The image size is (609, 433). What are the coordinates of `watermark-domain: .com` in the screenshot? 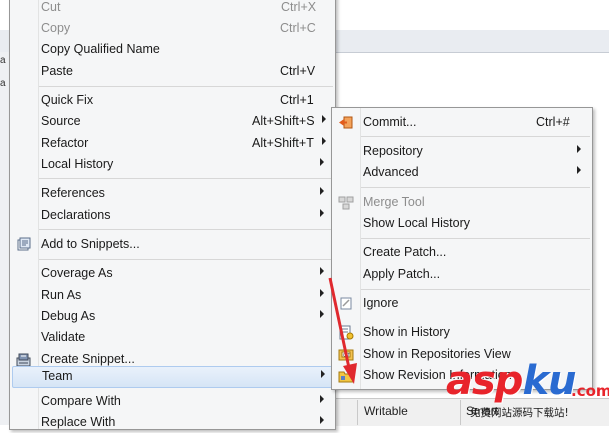 It's located at (590, 391).